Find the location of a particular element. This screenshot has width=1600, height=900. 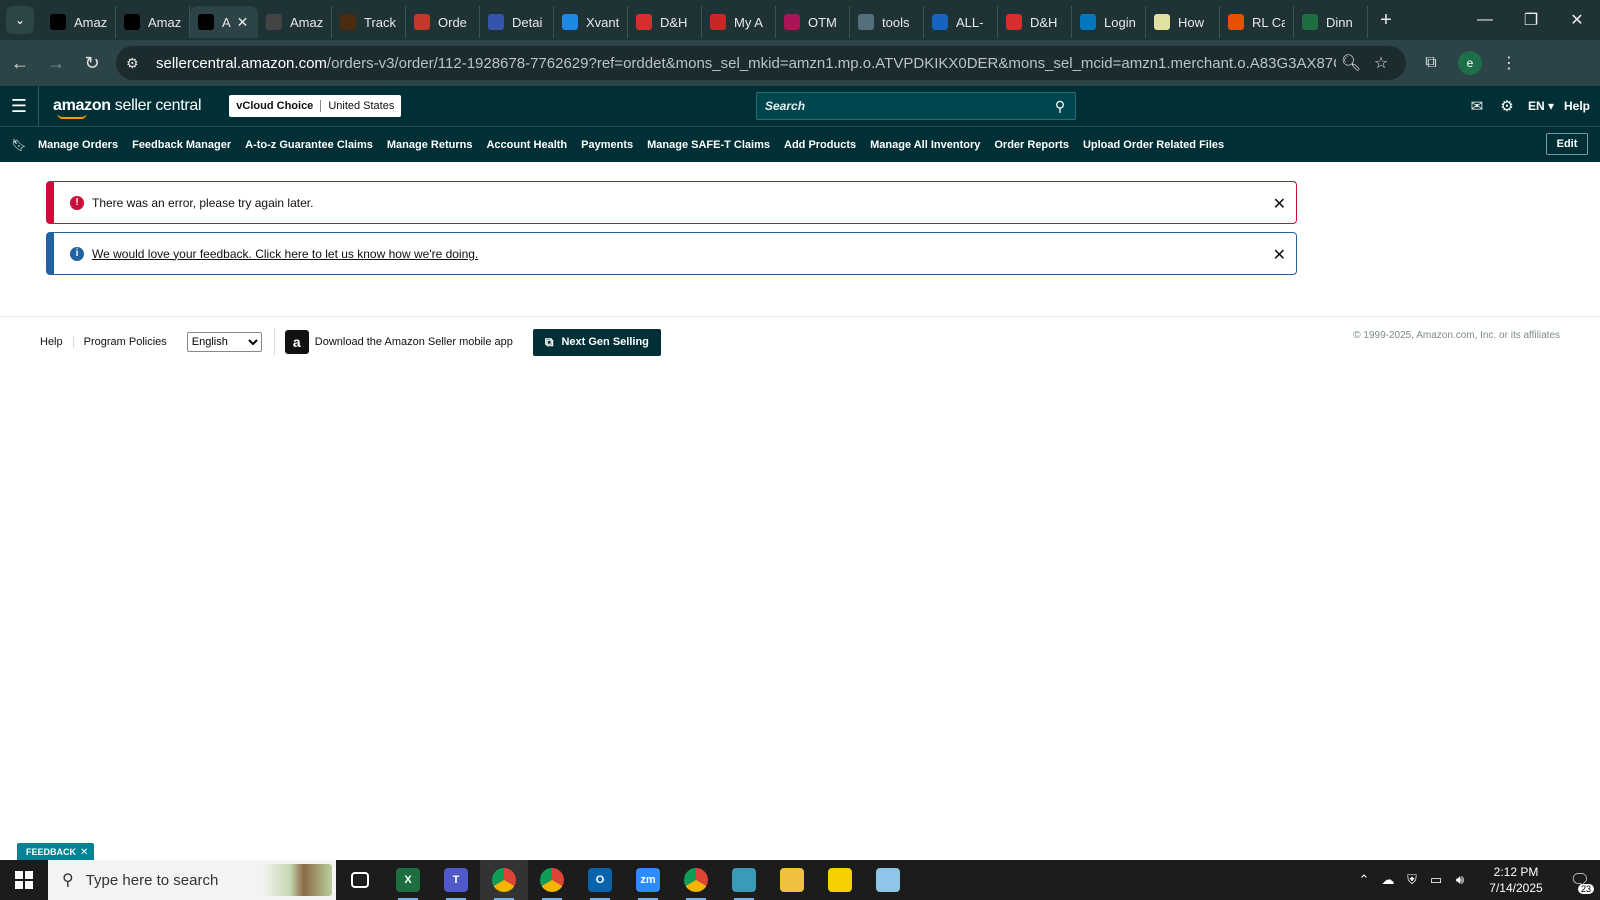

site-settings-icon: ⚙ is located at coordinates (136, 63).